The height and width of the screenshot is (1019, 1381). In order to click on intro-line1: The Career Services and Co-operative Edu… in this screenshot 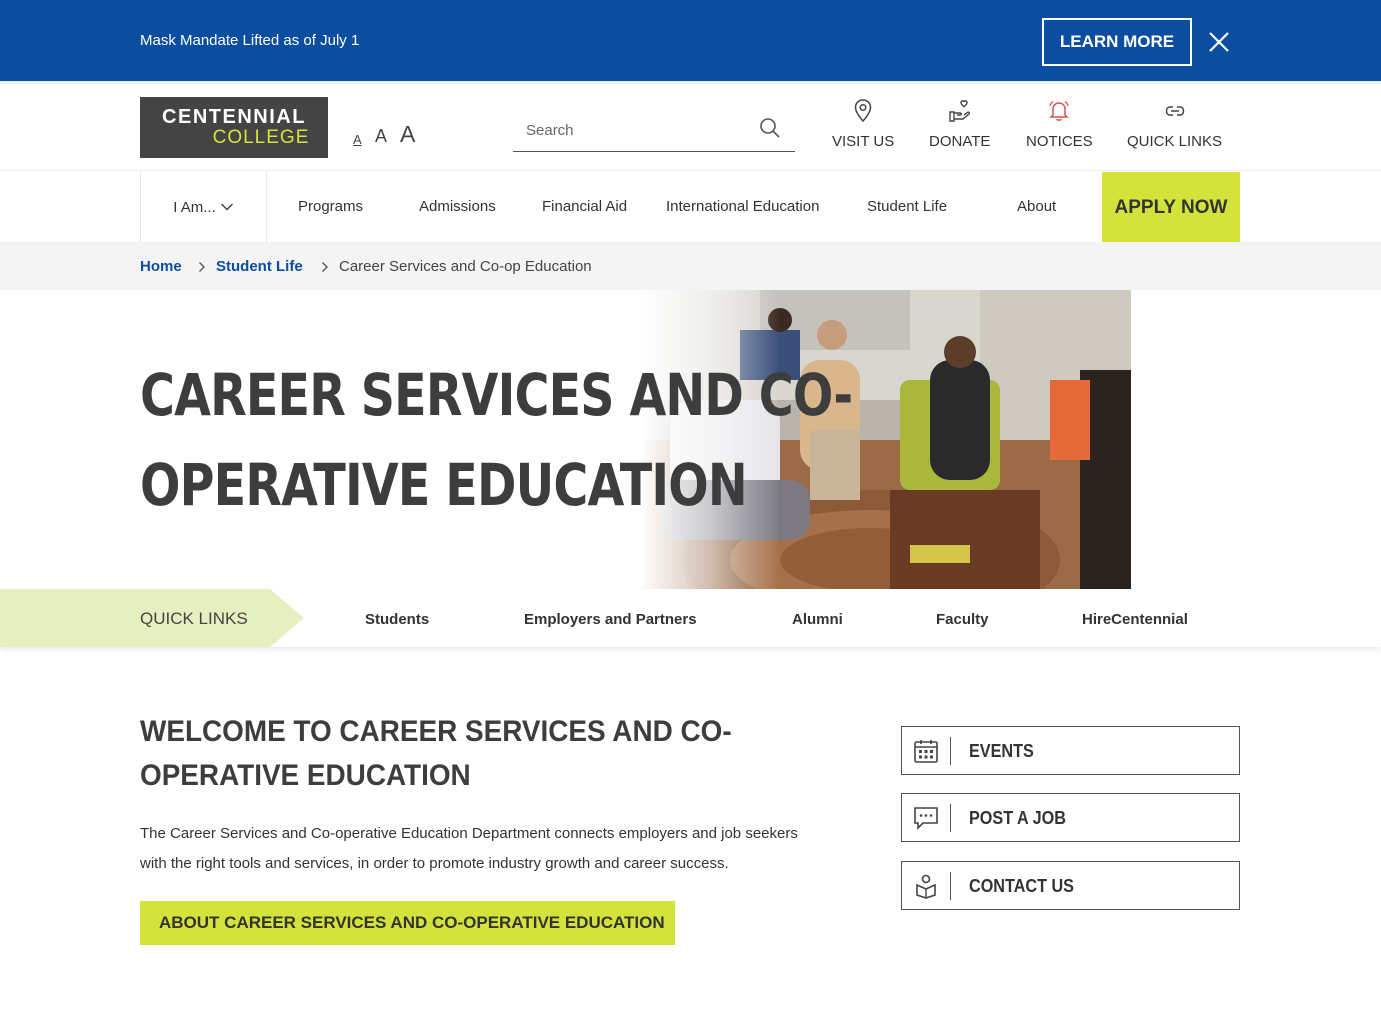, I will do `click(469, 833)`.